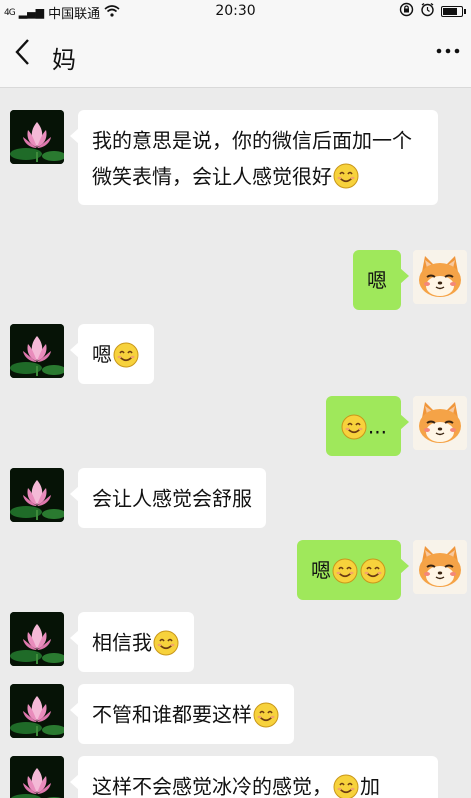  What do you see at coordinates (235, 11) in the screenshot?
I see `status-bar: 4G ▂▄▆ 中国联通 20:30` at bounding box center [235, 11].